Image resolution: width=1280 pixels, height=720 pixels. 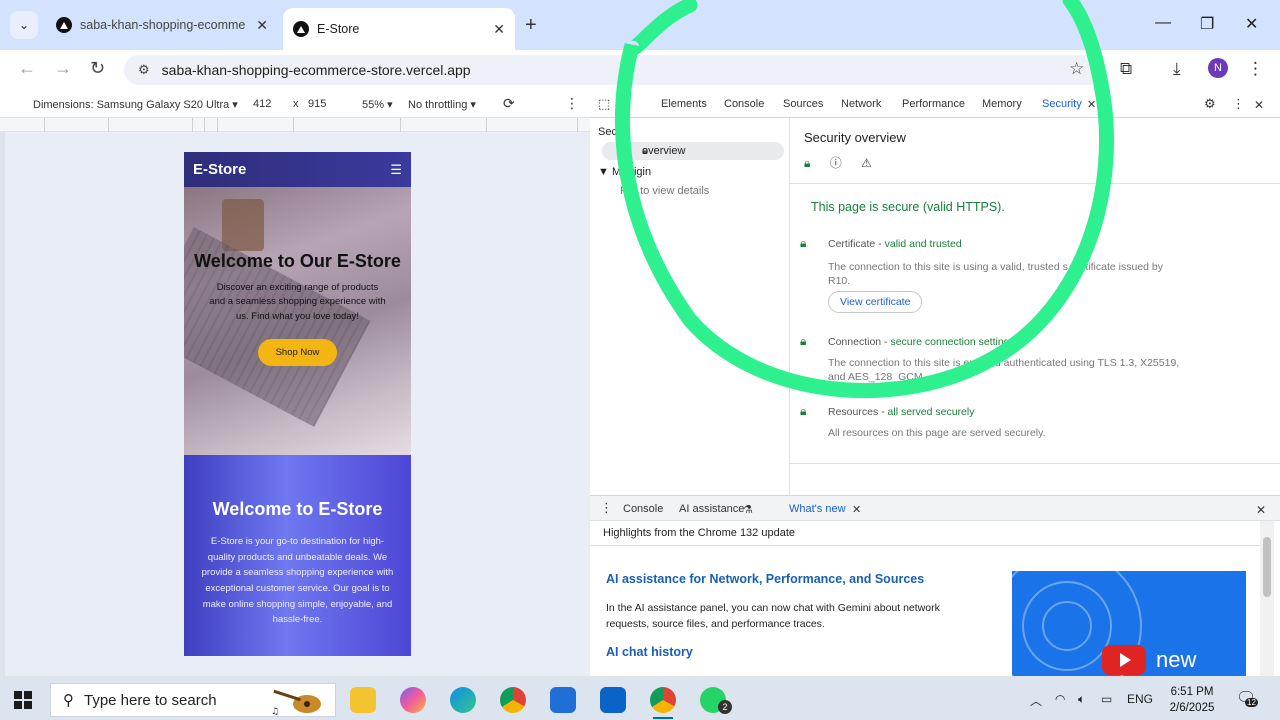 I want to click on drawer-tab-console: Console, so click(x=643, y=509).